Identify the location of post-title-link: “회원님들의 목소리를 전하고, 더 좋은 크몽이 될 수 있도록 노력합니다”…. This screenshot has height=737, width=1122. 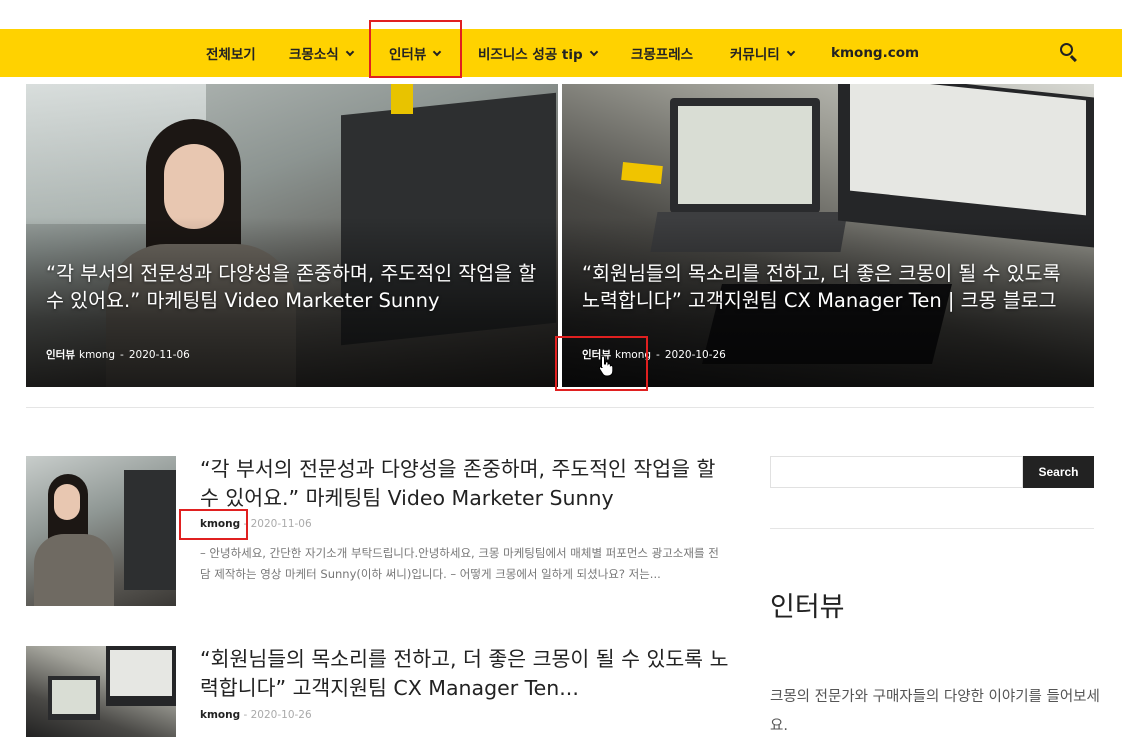
(465, 674).